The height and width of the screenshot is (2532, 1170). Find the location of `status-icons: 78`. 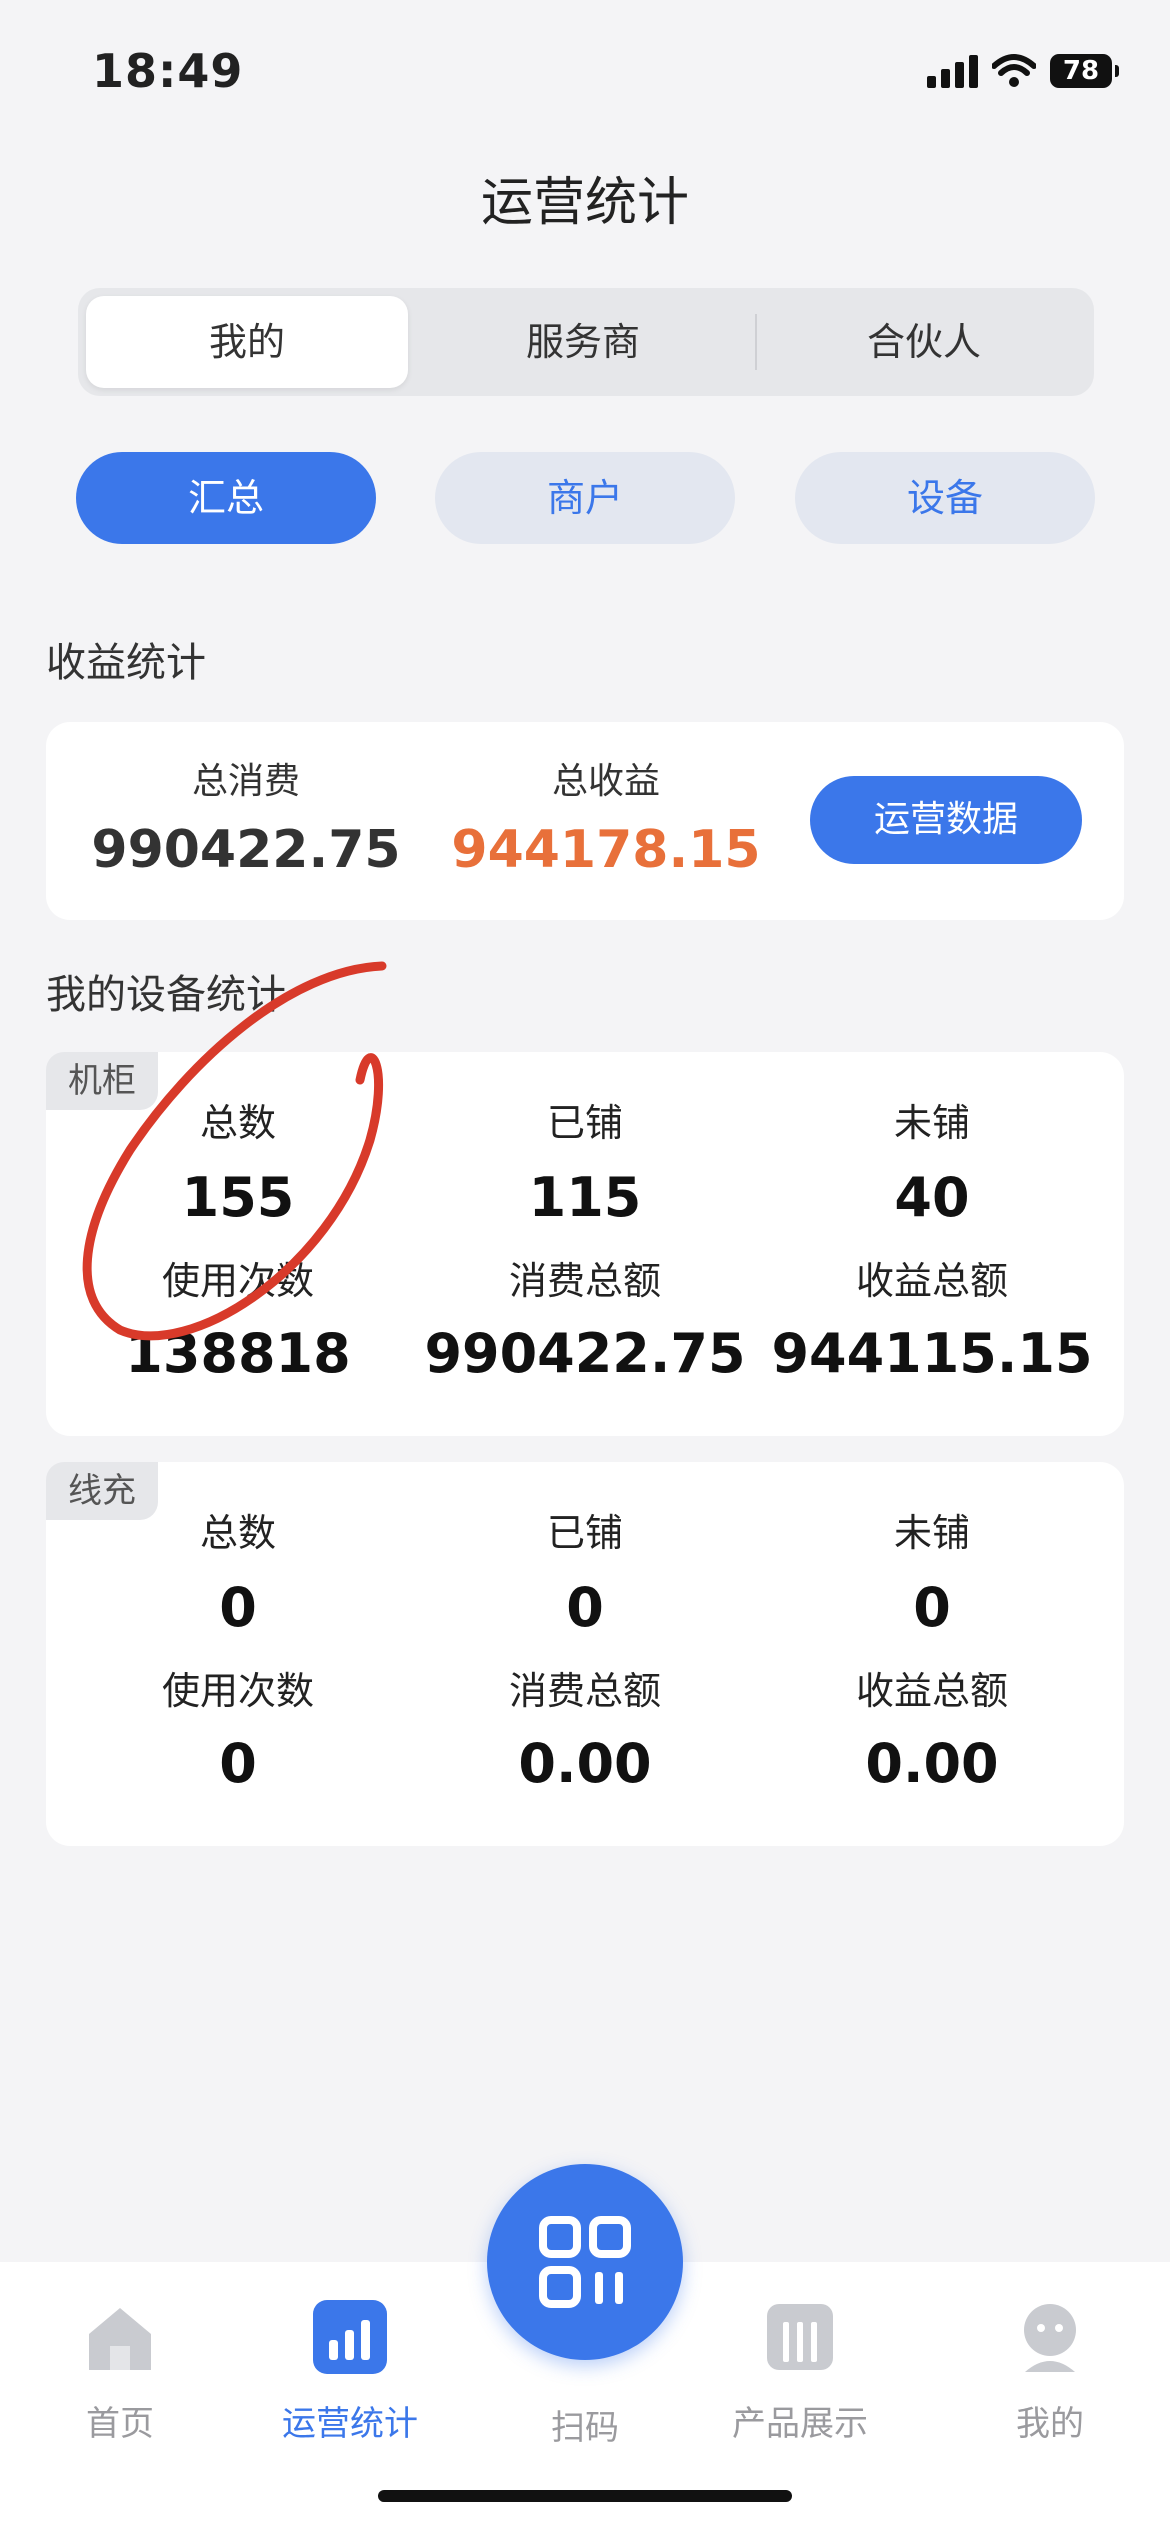

status-icons: 78 is located at coordinates (1023, 71).